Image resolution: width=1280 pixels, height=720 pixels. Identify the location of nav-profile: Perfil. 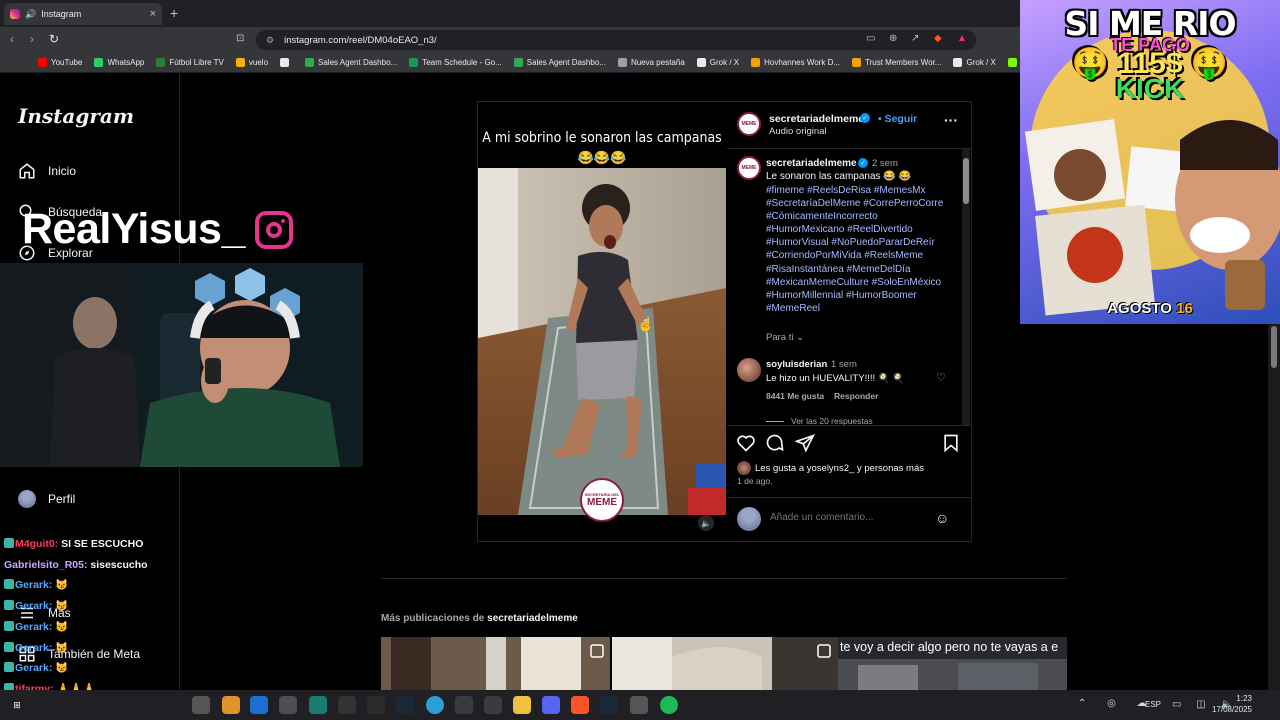
(46, 499).